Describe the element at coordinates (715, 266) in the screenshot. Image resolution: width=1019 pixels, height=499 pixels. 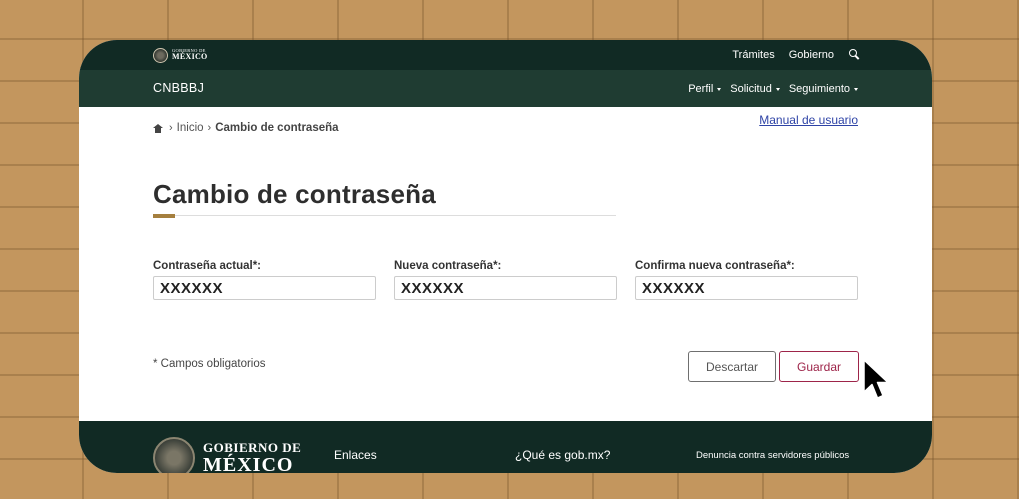
I see `confirm-password-label: Confirma nueva contraseña*:` at that location.